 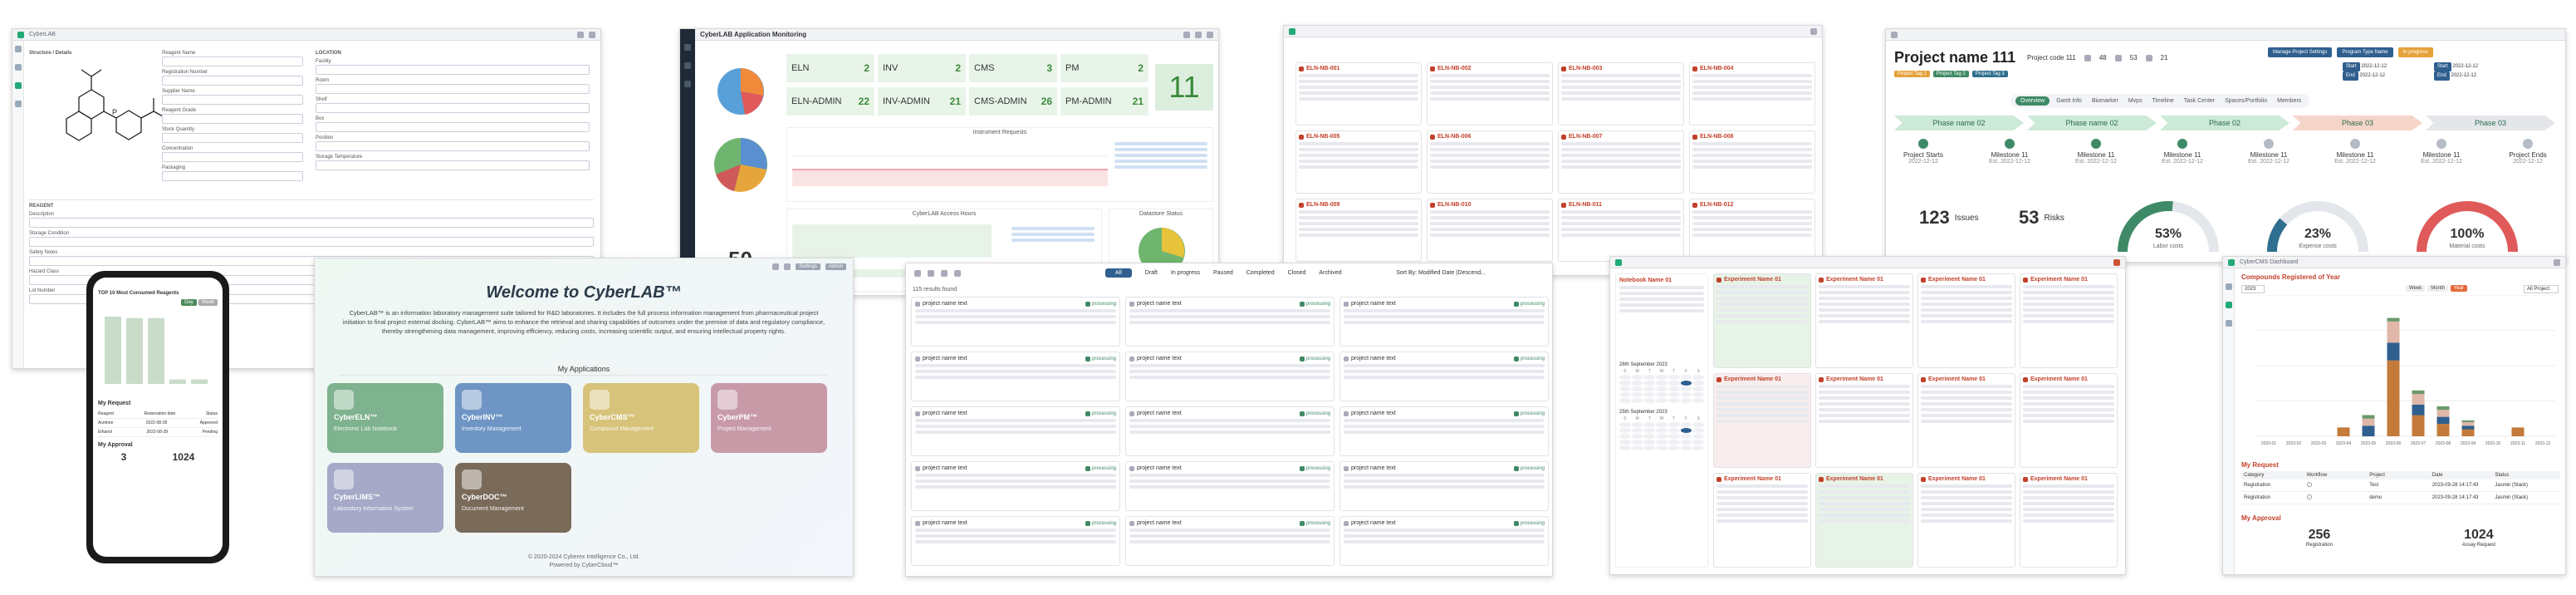 What do you see at coordinates (945, 273) in the screenshot?
I see `grid-view-icon` at bounding box center [945, 273].